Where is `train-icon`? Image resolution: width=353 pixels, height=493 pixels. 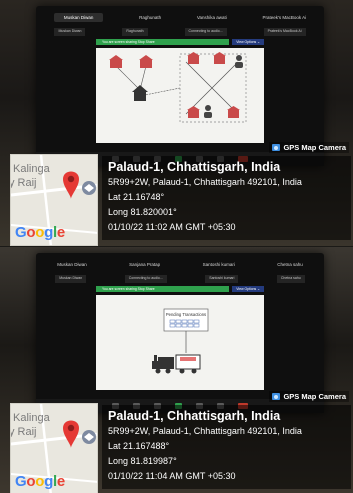
train-icon is located at coordinates (176, 364).